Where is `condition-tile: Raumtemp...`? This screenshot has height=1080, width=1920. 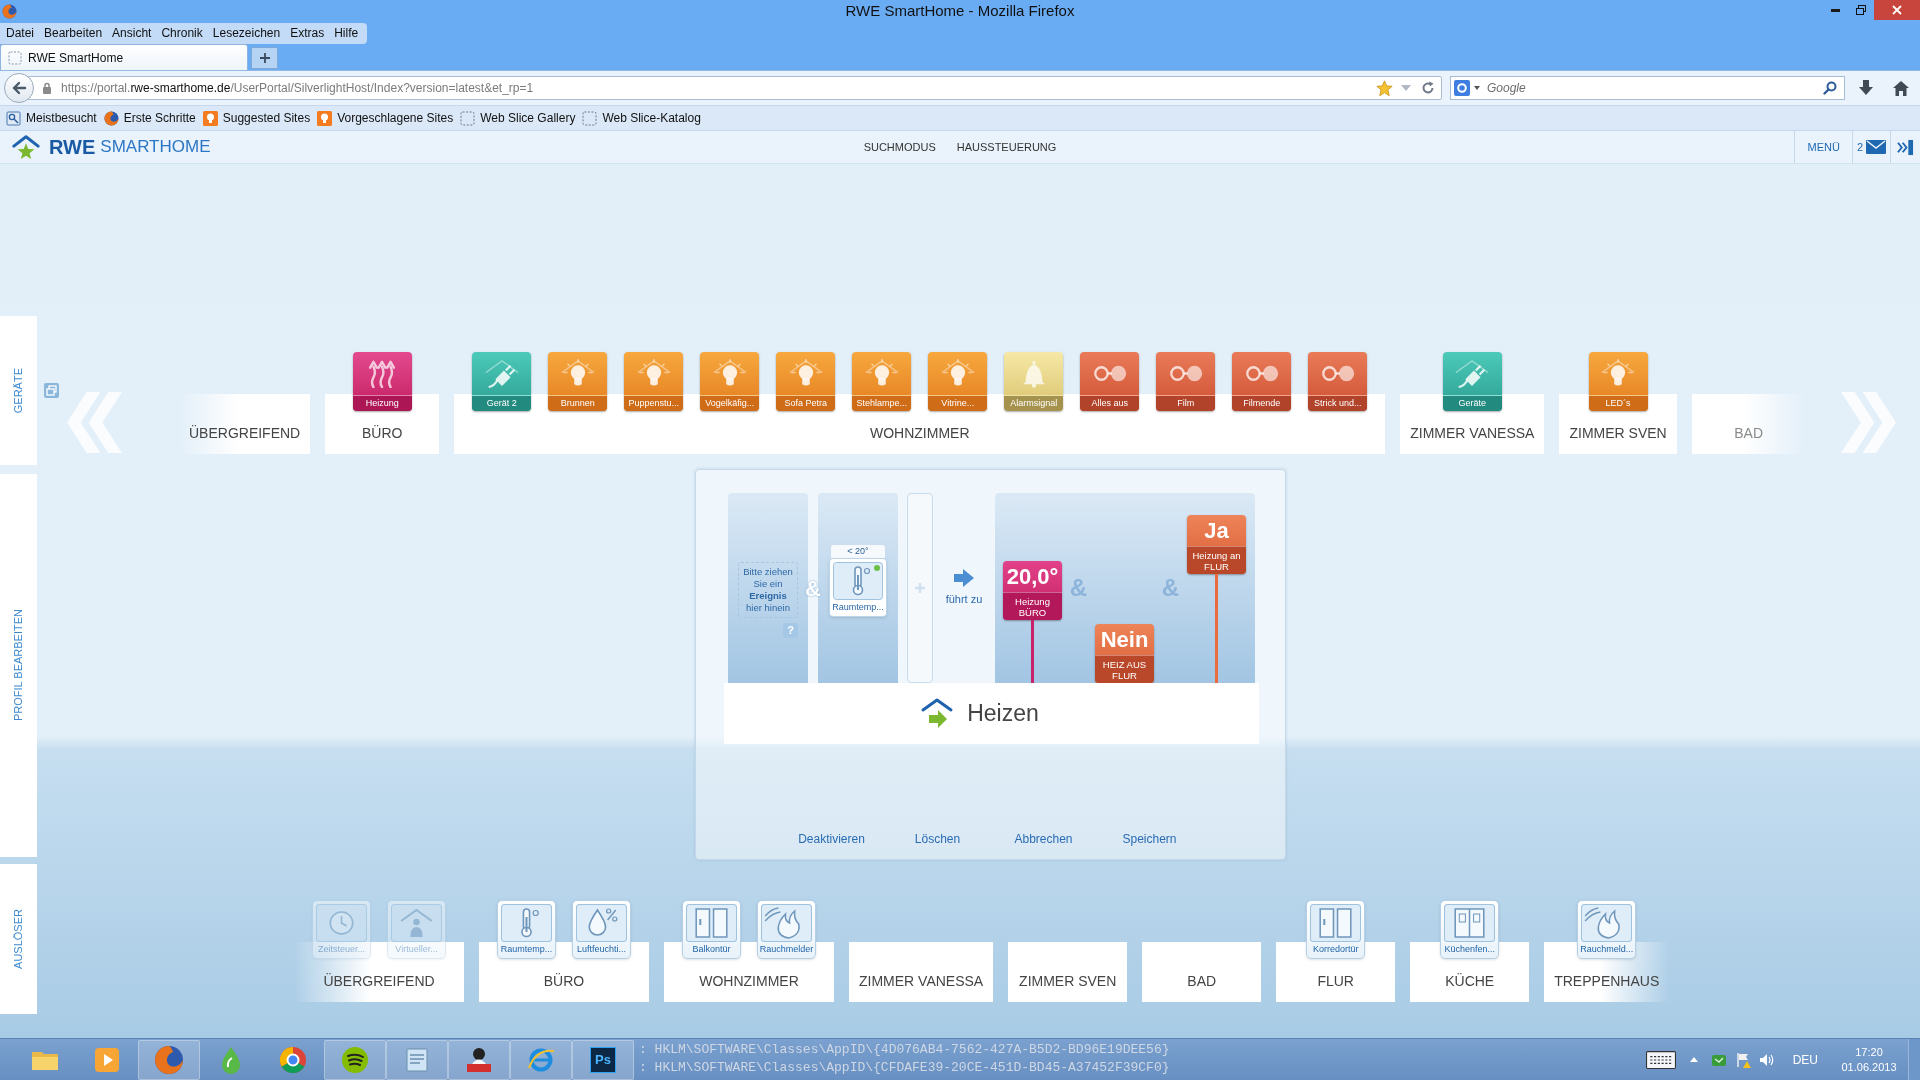 condition-tile: Raumtemp... is located at coordinates (858, 587).